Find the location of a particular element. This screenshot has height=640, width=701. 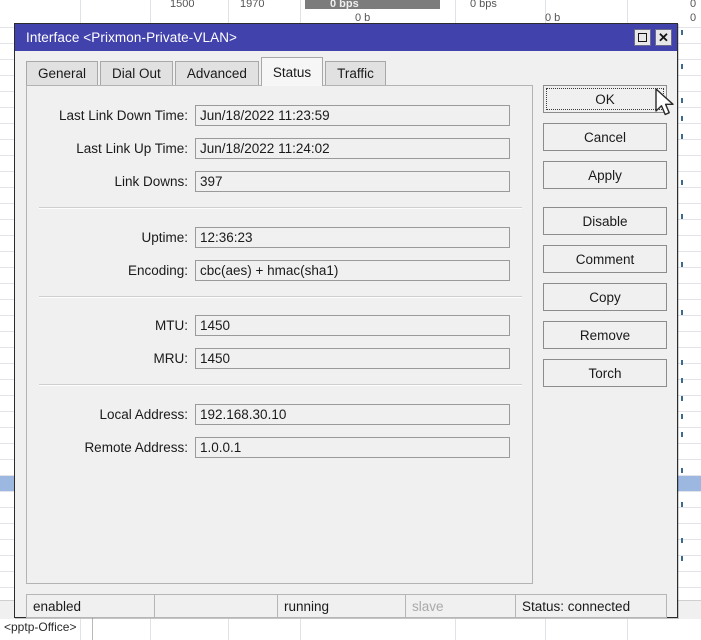

field-value-mtu: 1450 is located at coordinates (352, 325).